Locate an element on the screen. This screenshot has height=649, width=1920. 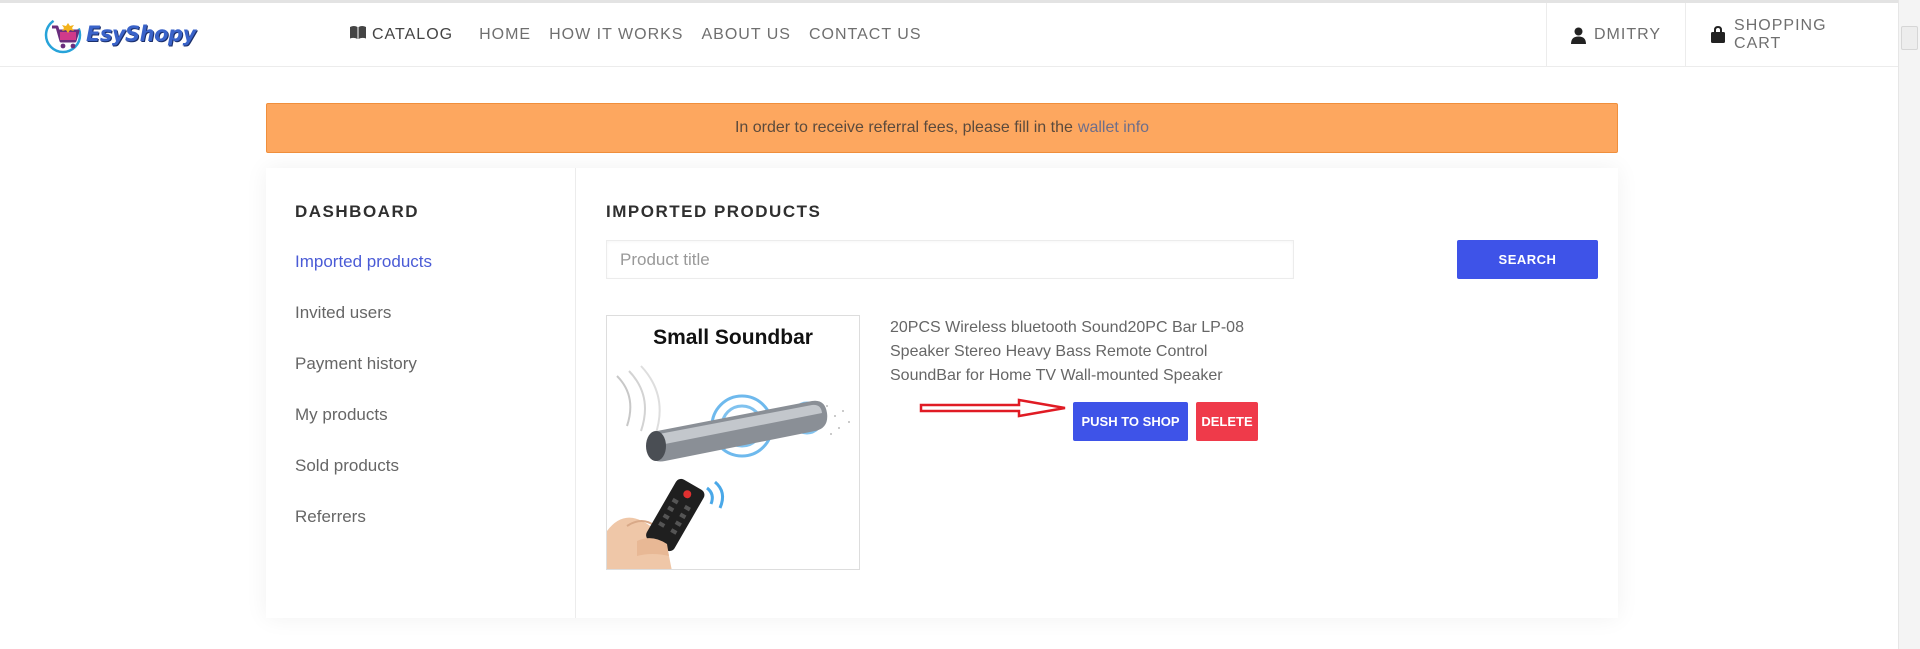
brand-name: EsyShopy is located at coordinates (141, 34).